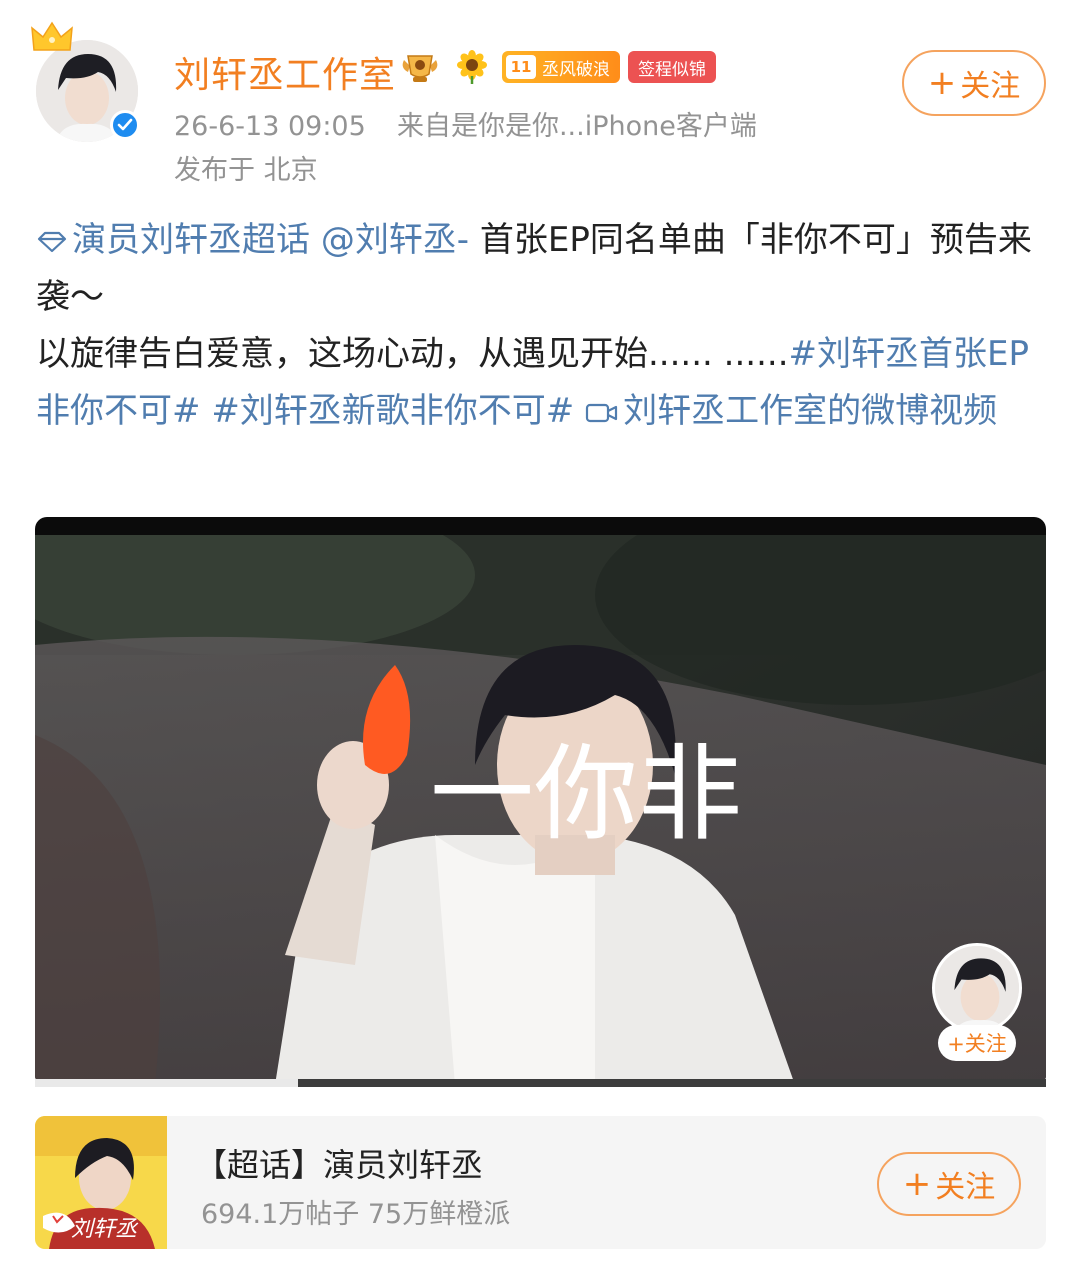 The image size is (1080, 1285). Describe the element at coordinates (105, 1229) in the screenshot. I see `svg-text: 刘轩丞` at that location.